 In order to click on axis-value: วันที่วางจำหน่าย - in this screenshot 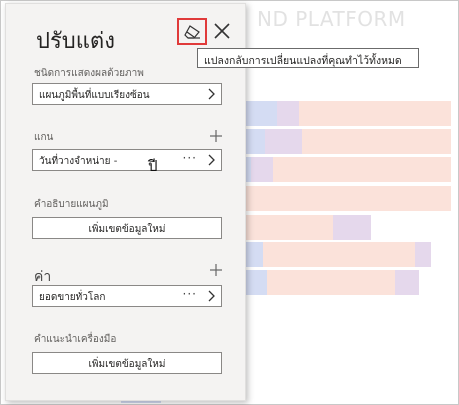, I will do `click(78, 161)`.